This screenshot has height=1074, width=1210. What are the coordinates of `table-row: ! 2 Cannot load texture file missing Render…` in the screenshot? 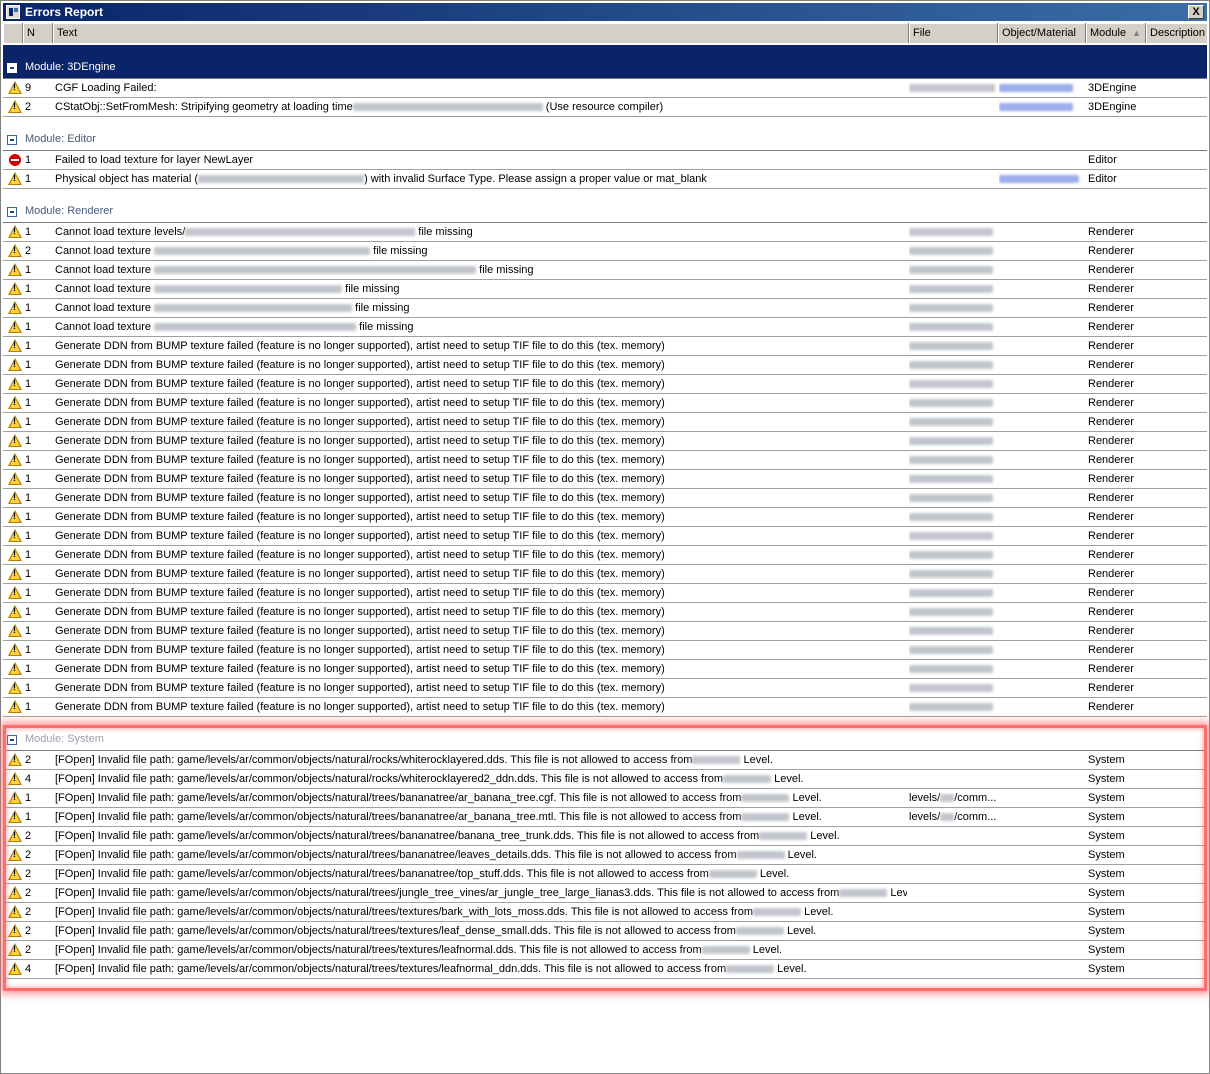 It's located at (605, 251).